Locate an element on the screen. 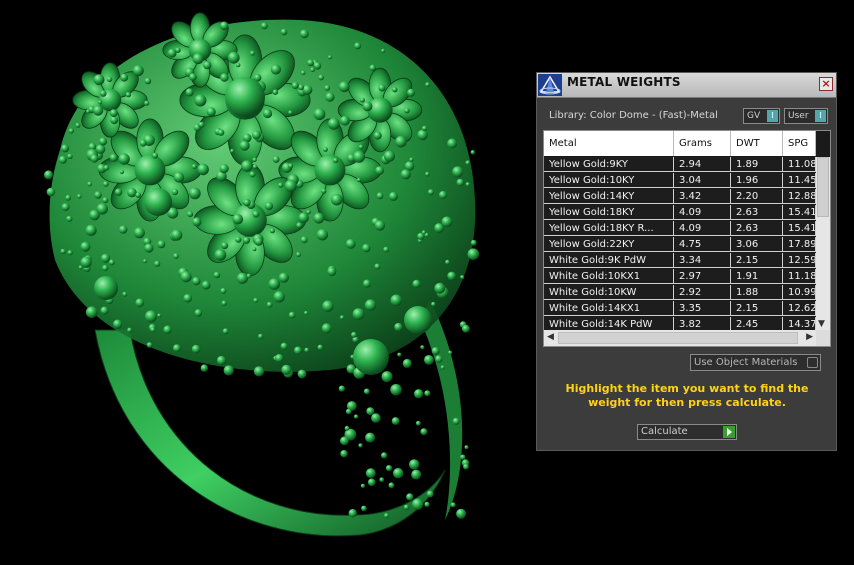 The width and height of the screenshot is (854, 565). cell-metal: White Gold:9K PdW is located at coordinates (609, 260).